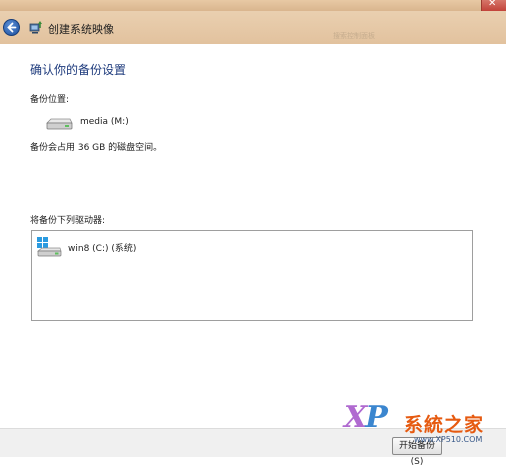 The width and height of the screenshot is (506, 470). What do you see at coordinates (102, 249) in the screenshot?
I see `drive-item-label: win8 (C:) (系统)` at bounding box center [102, 249].